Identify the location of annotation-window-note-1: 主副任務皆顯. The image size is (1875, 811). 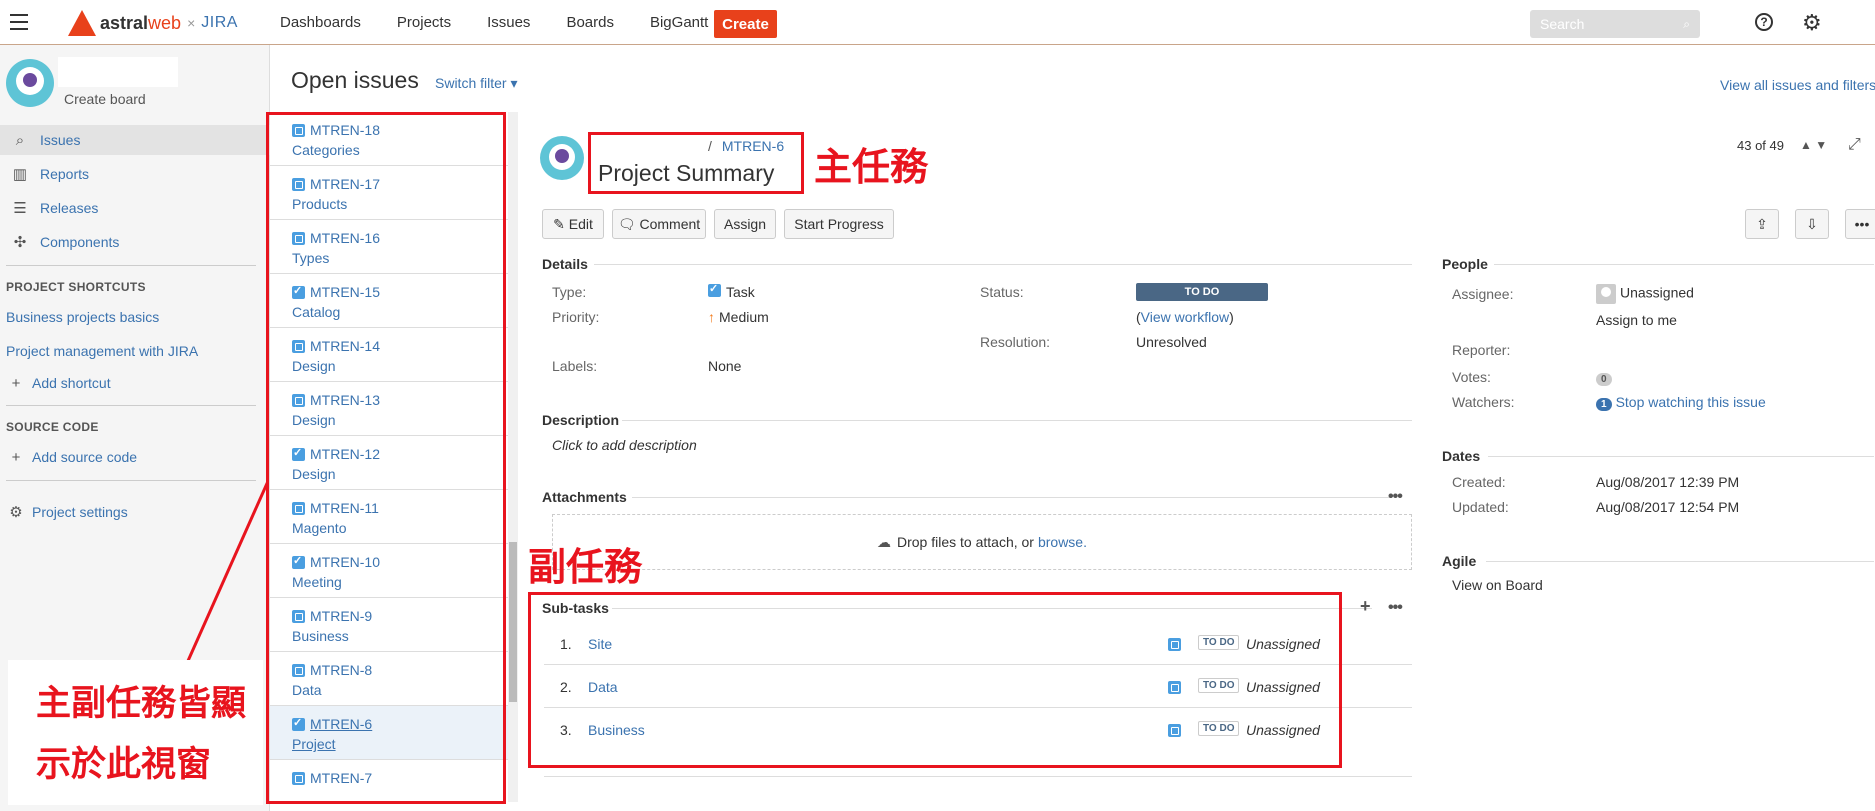
(141, 704).